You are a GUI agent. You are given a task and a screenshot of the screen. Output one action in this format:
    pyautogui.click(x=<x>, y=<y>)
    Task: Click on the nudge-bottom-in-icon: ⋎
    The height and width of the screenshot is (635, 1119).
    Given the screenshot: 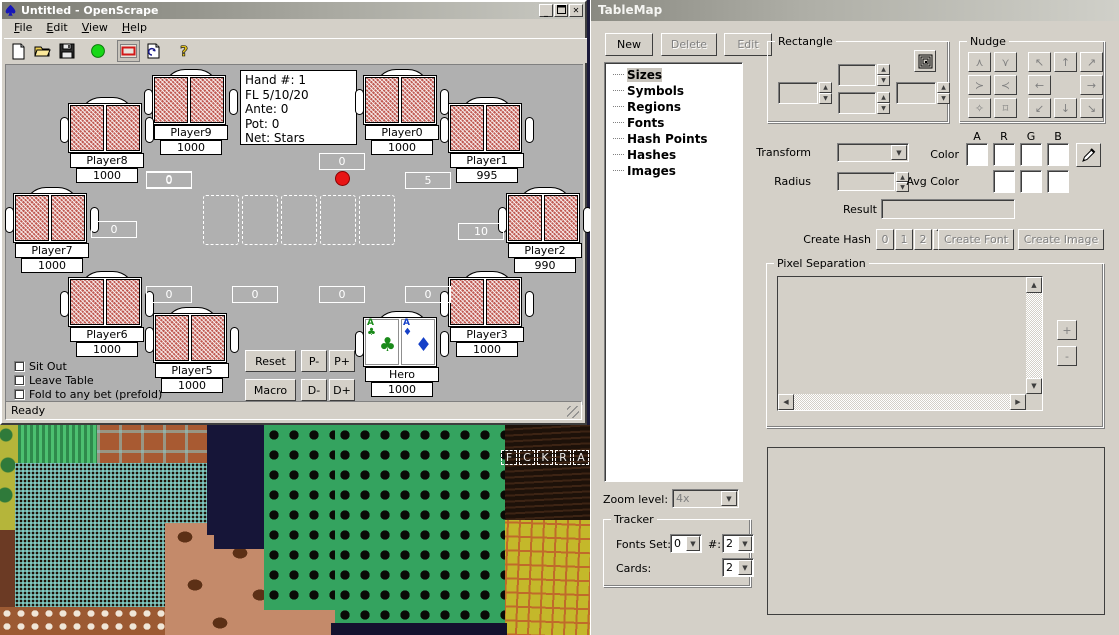 What is the action you would take?
    pyautogui.click(x=1005, y=62)
    